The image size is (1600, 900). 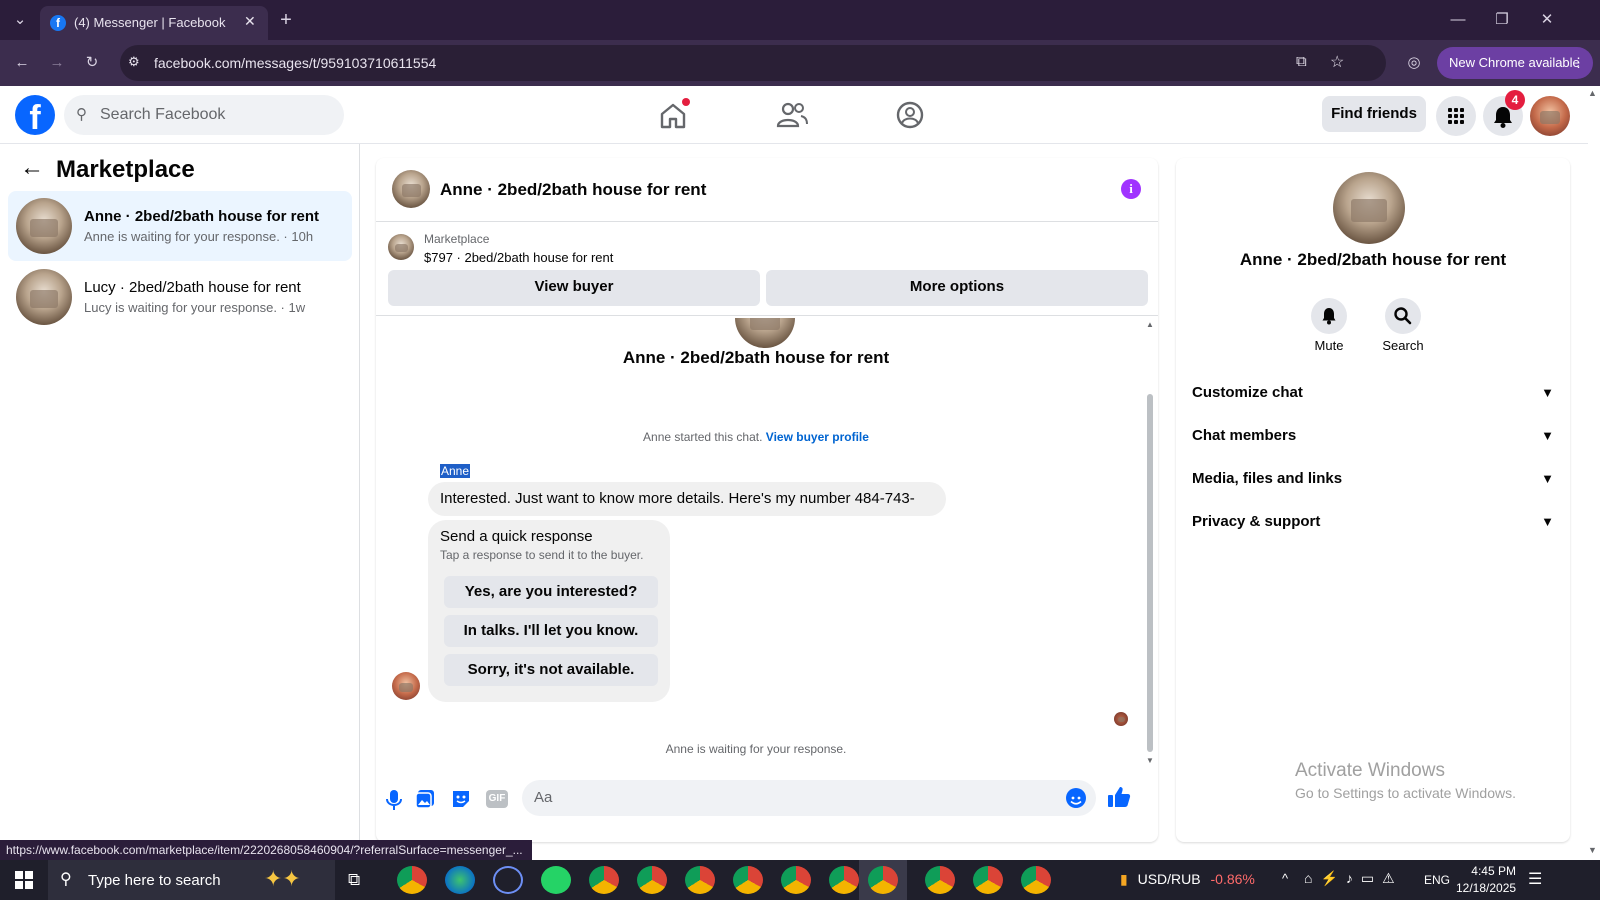 What do you see at coordinates (1456, 116) in the screenshot?
I see `menu-grid-icon` at bounding box center [1456, 116].